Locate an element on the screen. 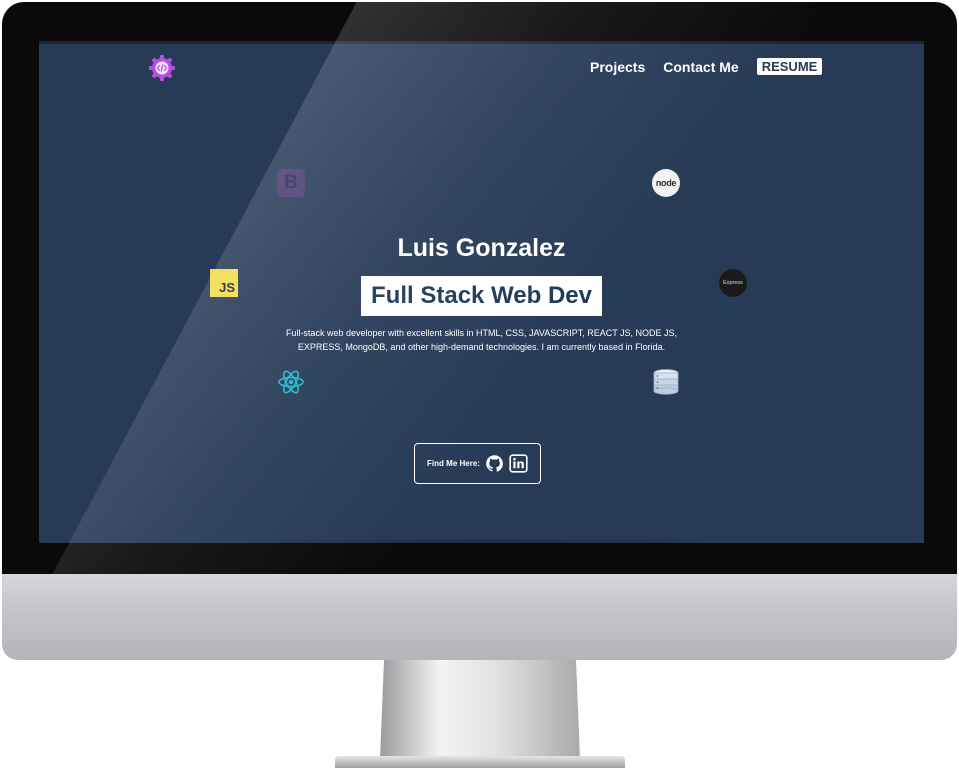 The image size is (959, 768). nodejs-icon: node is located at coordinates (666, 183).